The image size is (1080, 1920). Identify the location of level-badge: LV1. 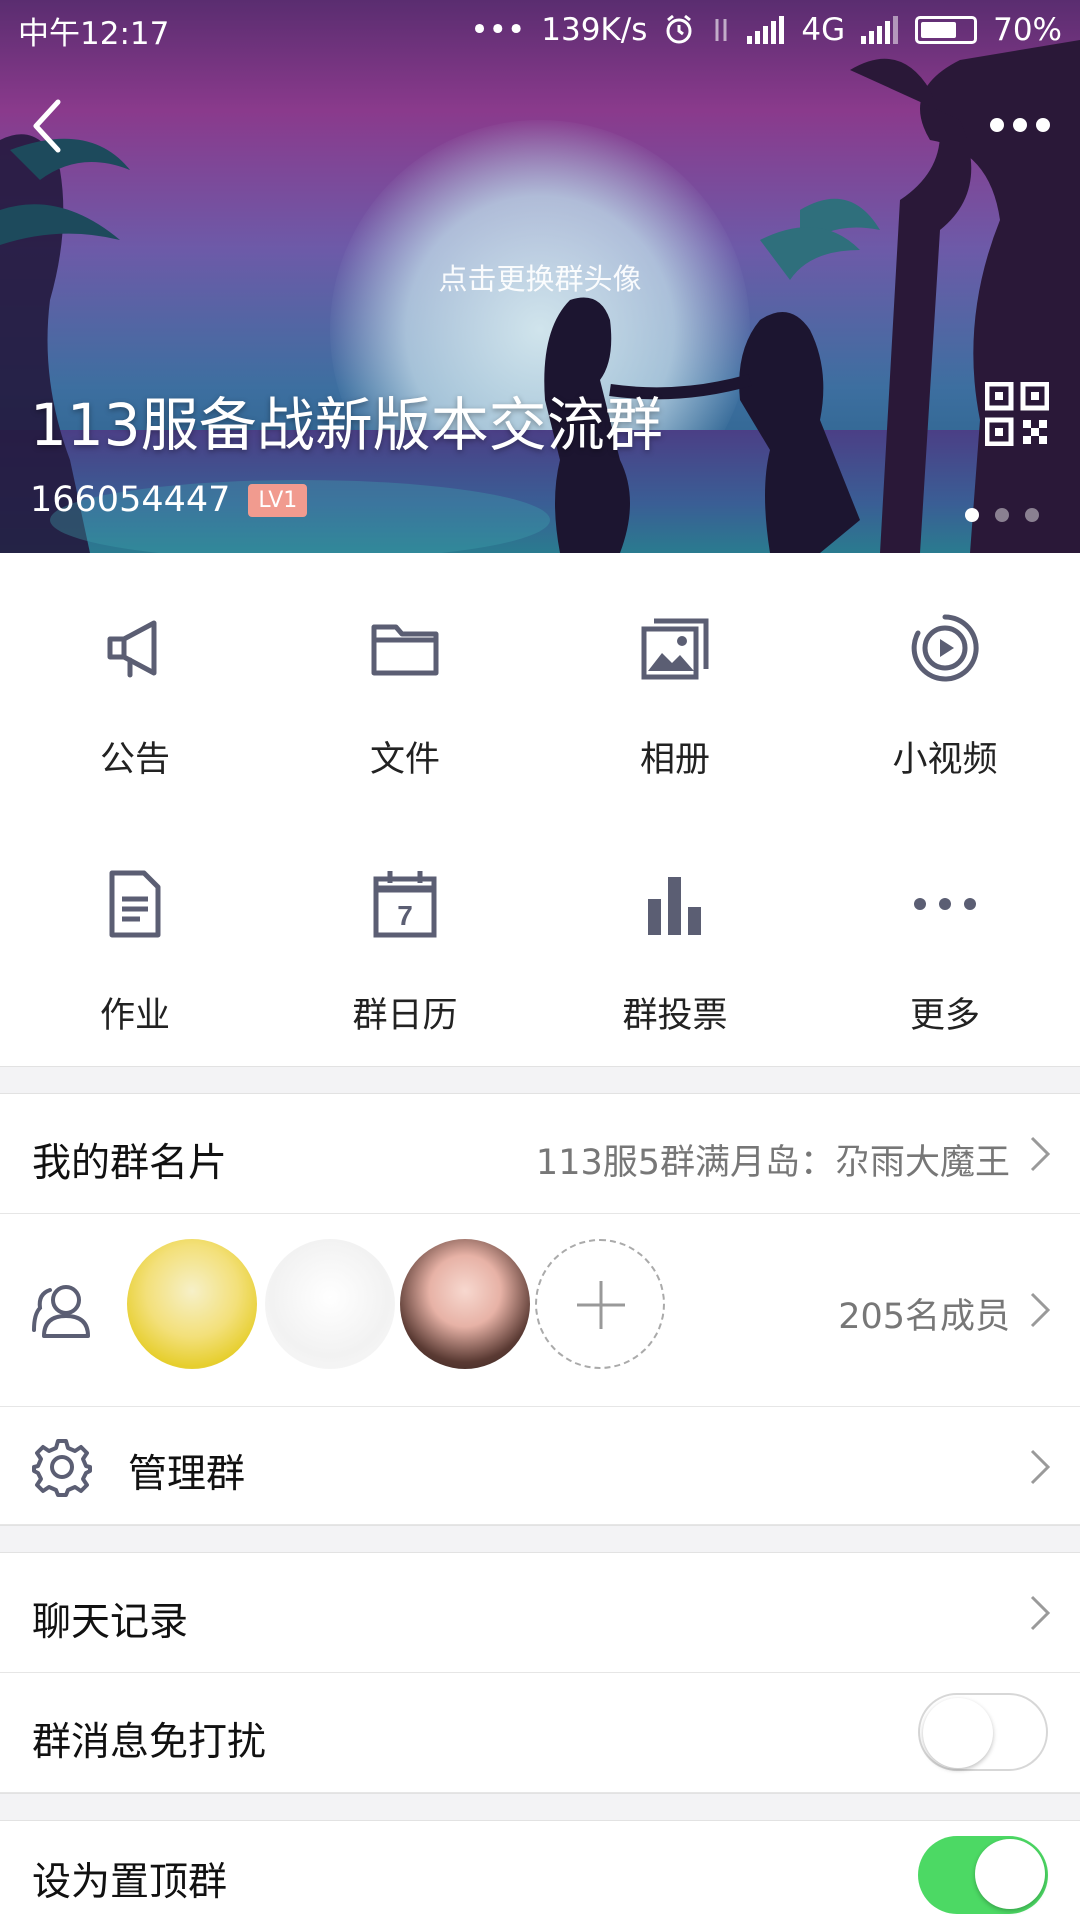
(278, 500).